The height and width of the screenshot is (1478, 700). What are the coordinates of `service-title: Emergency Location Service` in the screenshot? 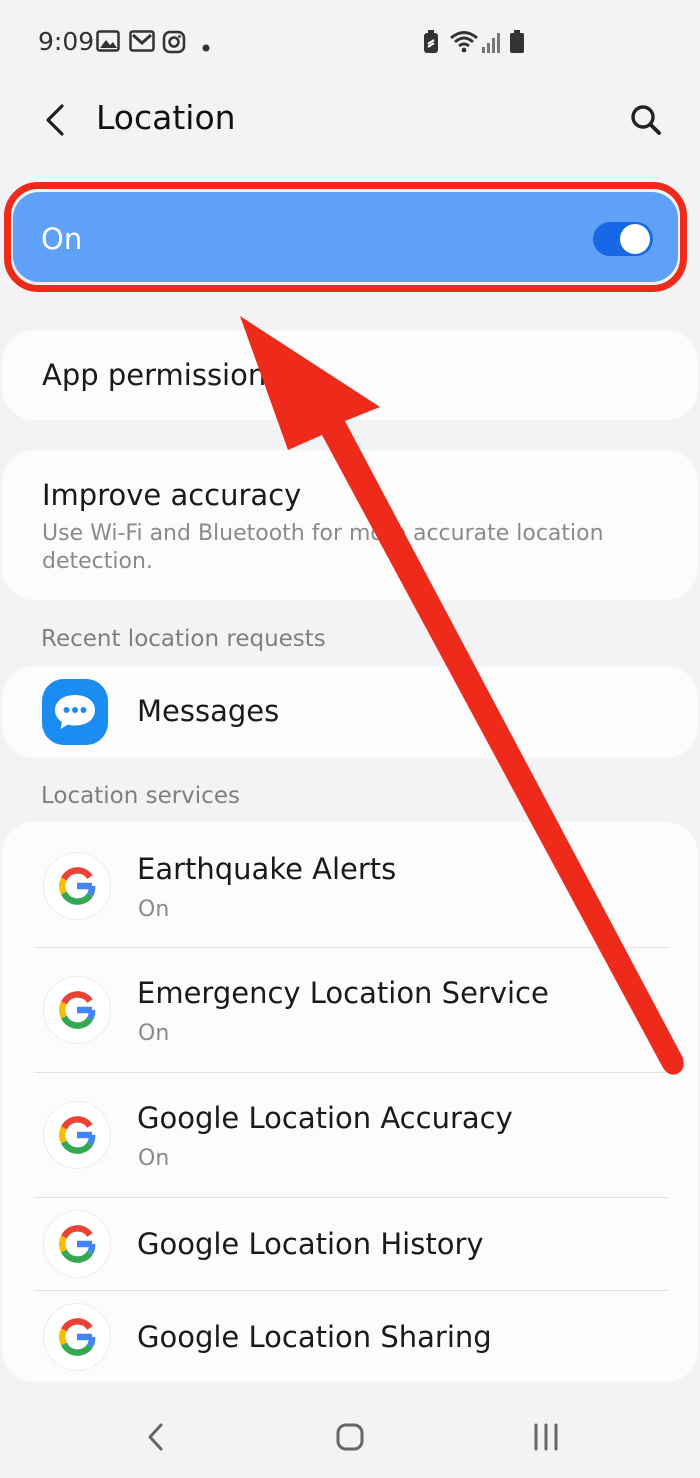 It's located at (343, 993).